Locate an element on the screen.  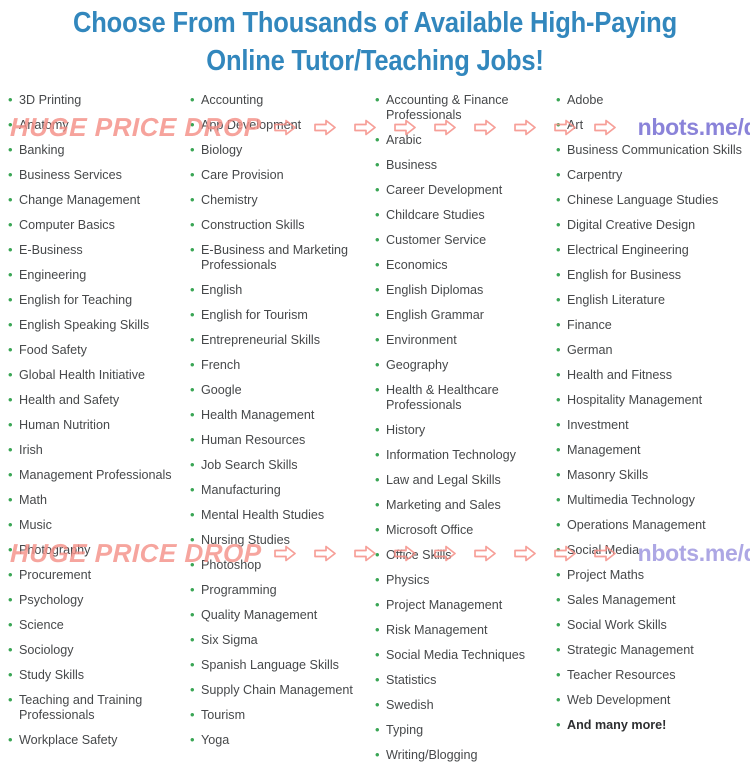
category-list-item: • Workplace Safety is located at coordinates (96, 740).